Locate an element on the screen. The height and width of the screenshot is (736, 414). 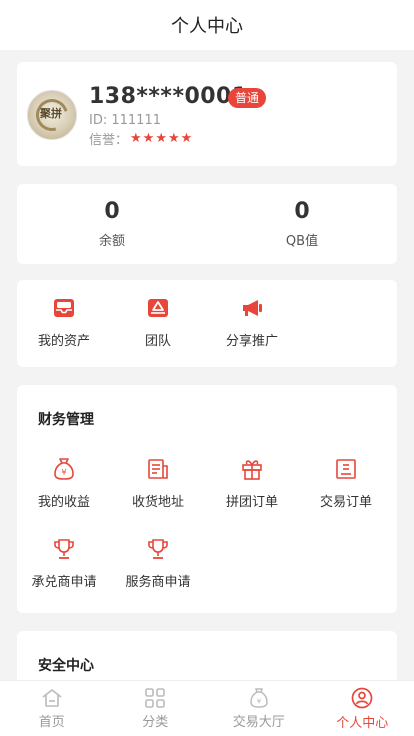
finance-label: 我的收益 is located at coordinates (63, 502).